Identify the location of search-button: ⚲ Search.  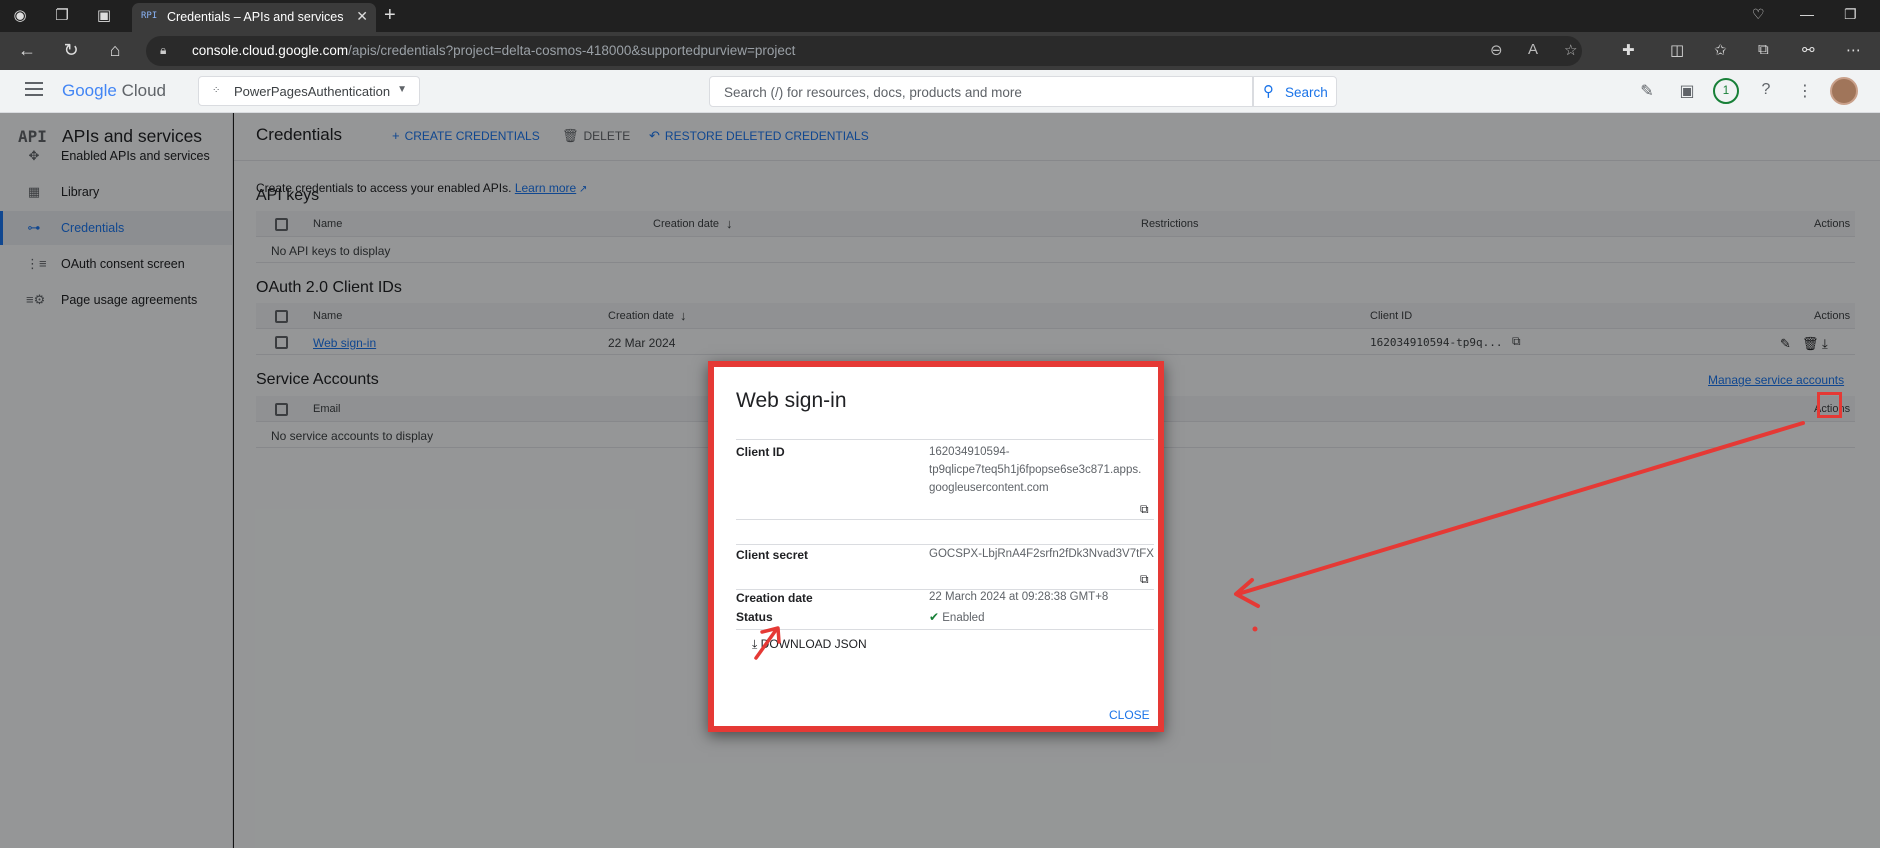
(1295, 91).